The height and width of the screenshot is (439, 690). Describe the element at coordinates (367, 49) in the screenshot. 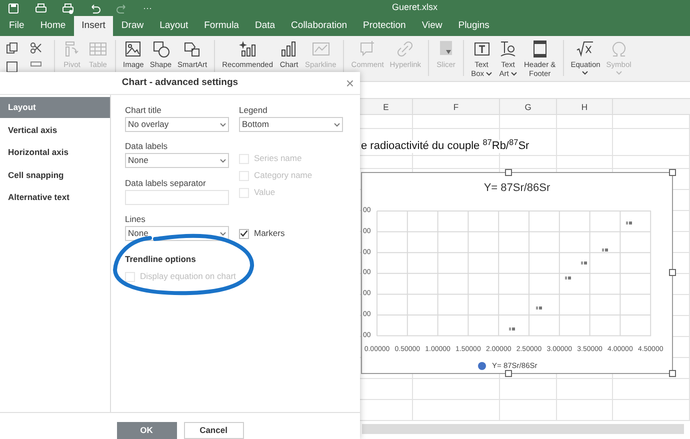

I see `comment-icon` at that location.